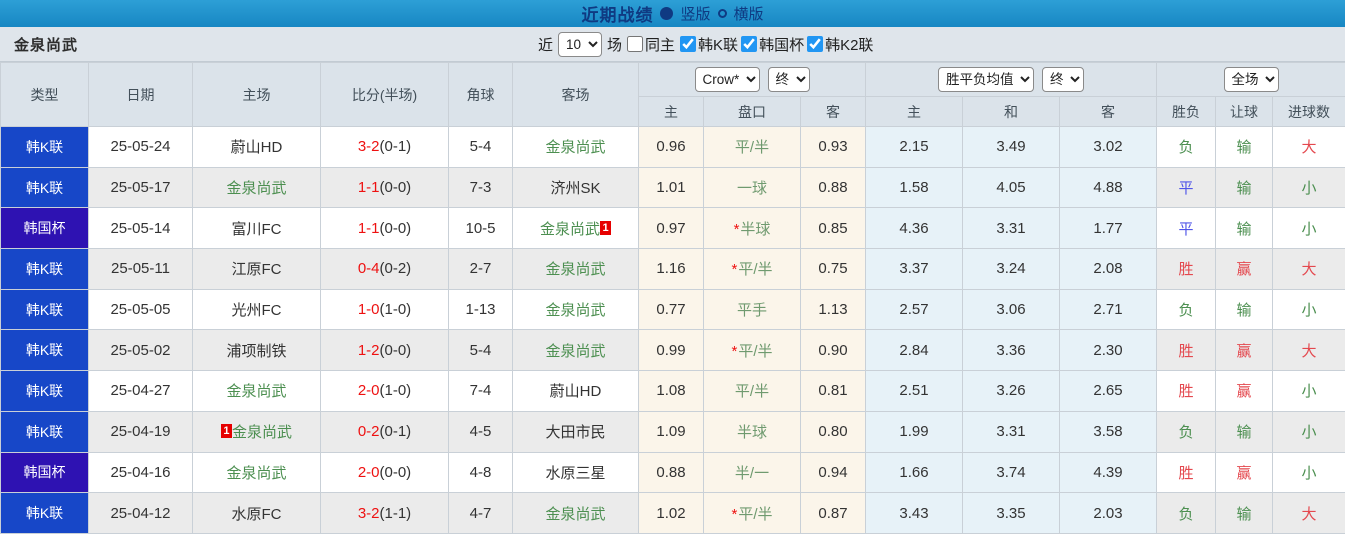  What do you see at coordinates (752, 228) in the screenshot?
I see `handicap-cell: *半球` at bounding box center [752, 228].